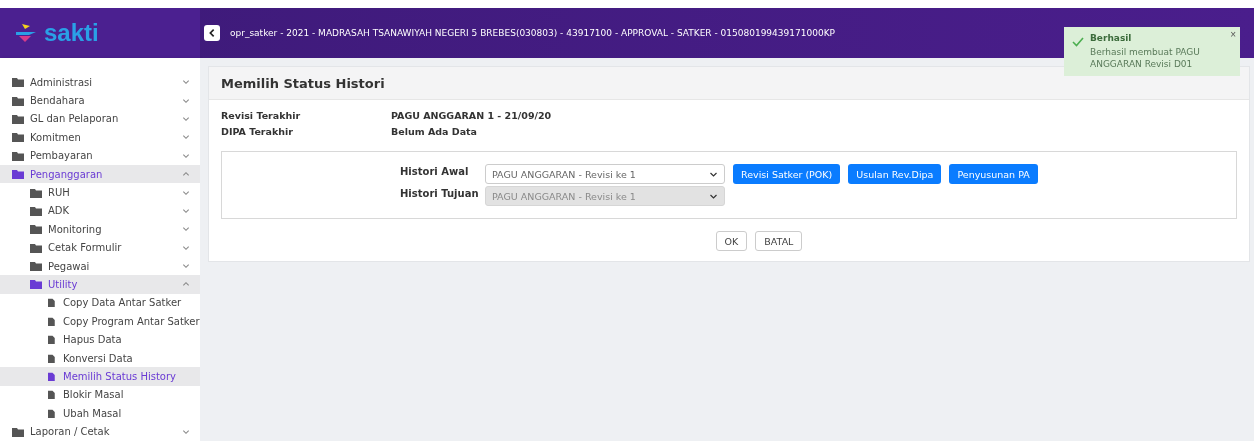 Image resolution: width=1254 pixels, height=441 pixels. Describe the element at coordinates (257, 131) in the screenshot. I see `info-label: DIPA Terakhir` at that location.